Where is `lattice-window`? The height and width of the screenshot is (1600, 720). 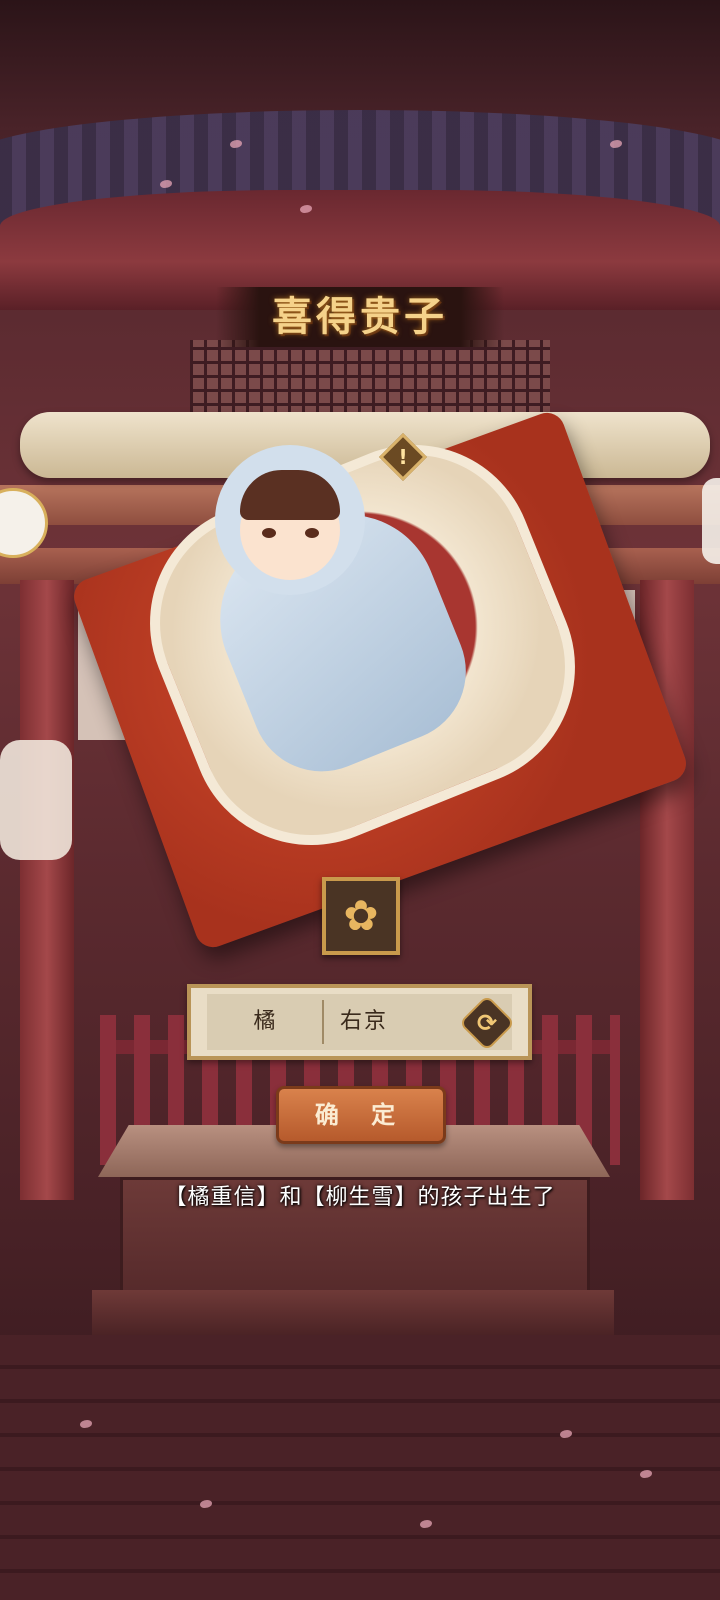 lattice-window is located at coordinates (370, 380).